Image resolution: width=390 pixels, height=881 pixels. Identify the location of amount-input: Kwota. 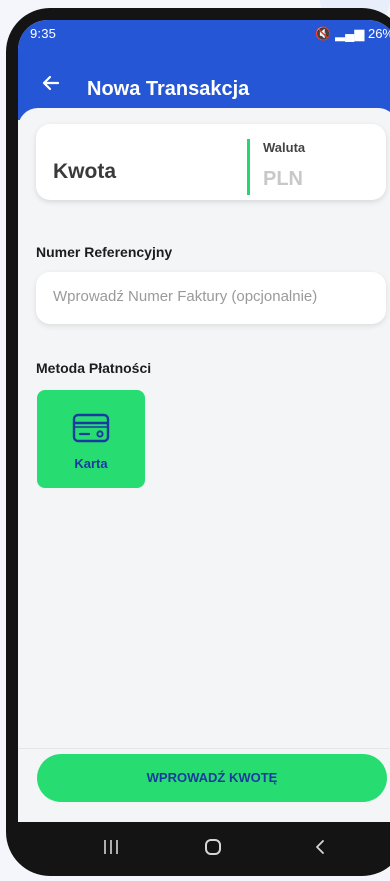
(84, 172).